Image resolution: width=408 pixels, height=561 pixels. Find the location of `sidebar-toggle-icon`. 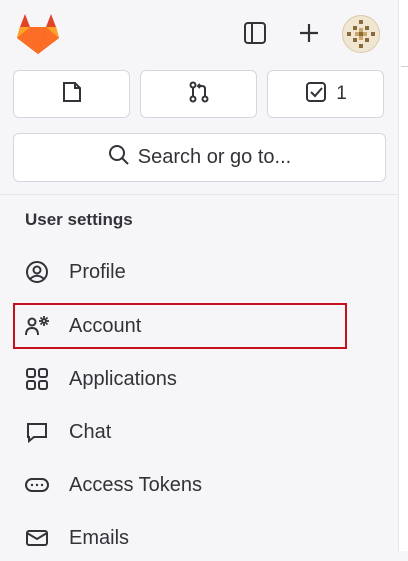

sidebar-toggle-icon is located at coordinates (255, 33).